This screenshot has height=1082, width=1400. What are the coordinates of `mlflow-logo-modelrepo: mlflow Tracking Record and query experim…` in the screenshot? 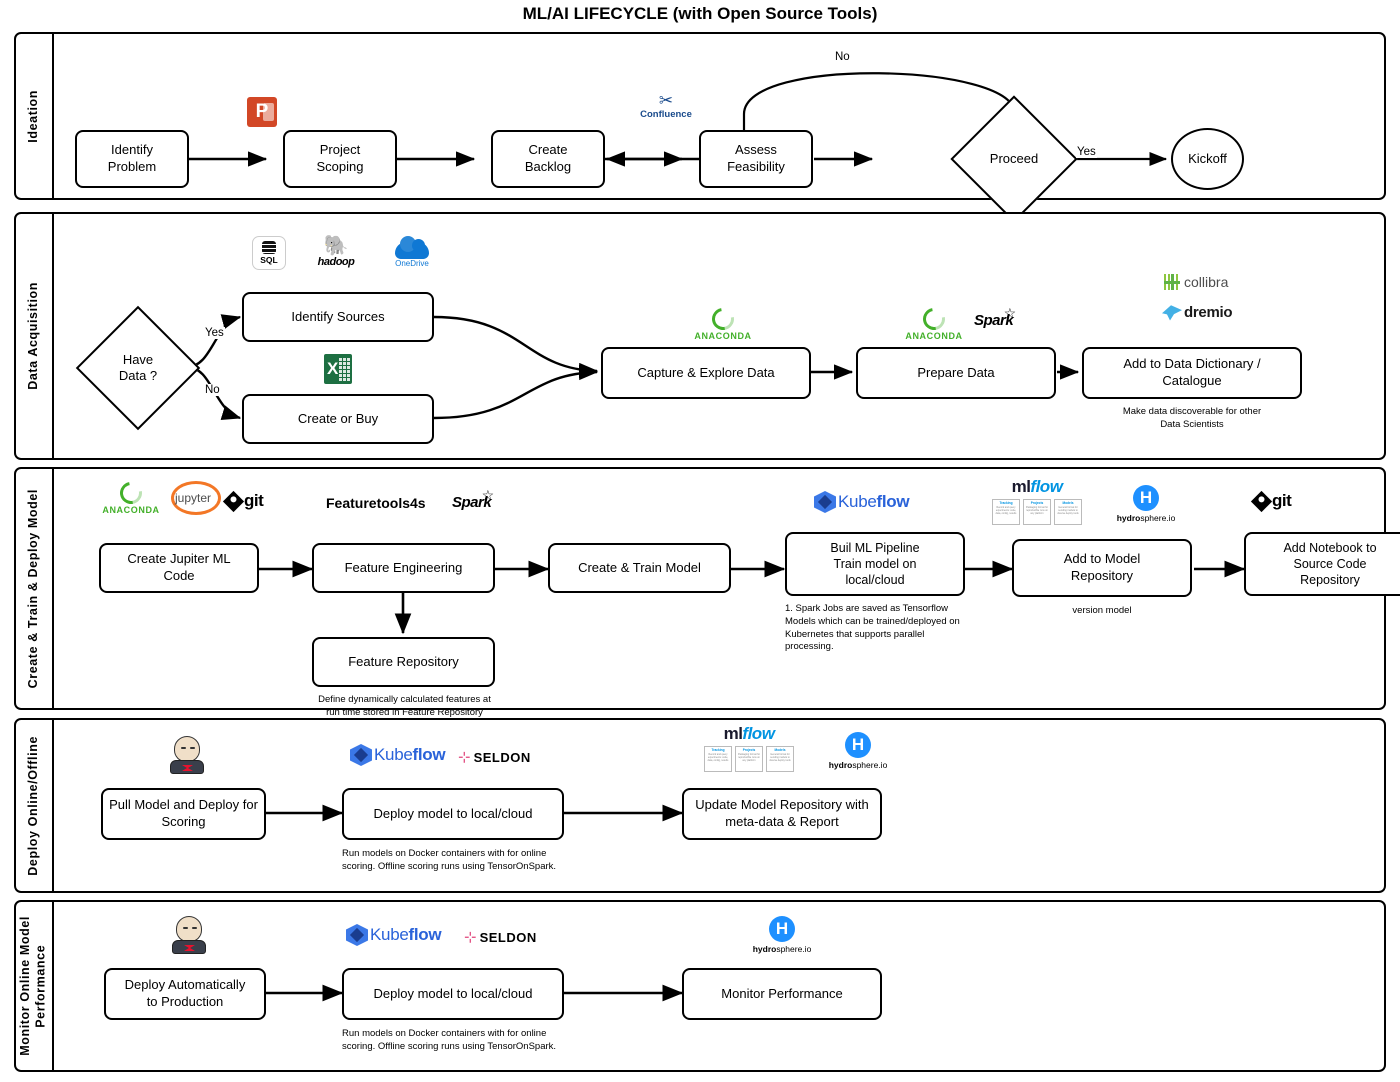 It's located at (1037, 501).